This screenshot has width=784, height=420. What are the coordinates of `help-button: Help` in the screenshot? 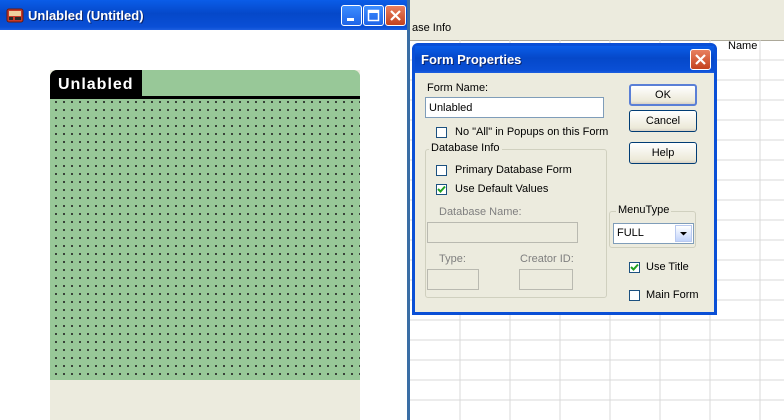 It's located at (663, 153).